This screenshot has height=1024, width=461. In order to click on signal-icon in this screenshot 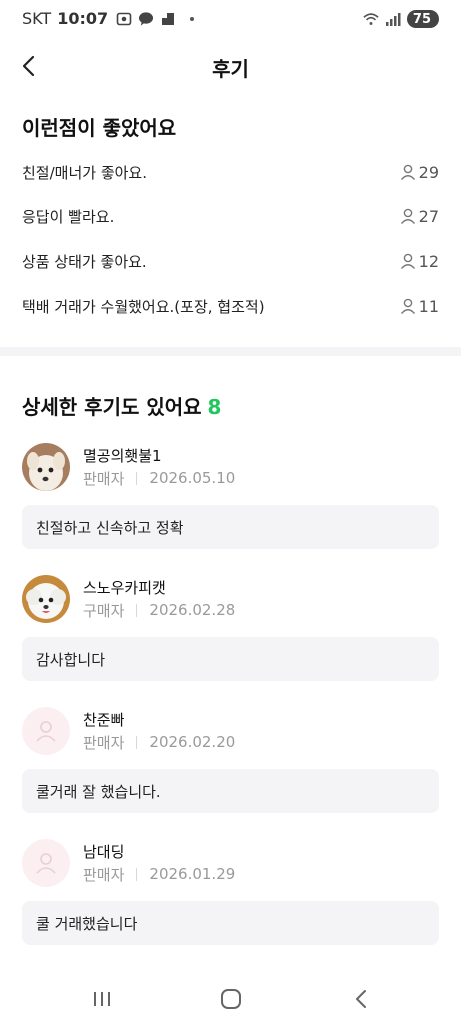, I will do `click(393, 19)`.